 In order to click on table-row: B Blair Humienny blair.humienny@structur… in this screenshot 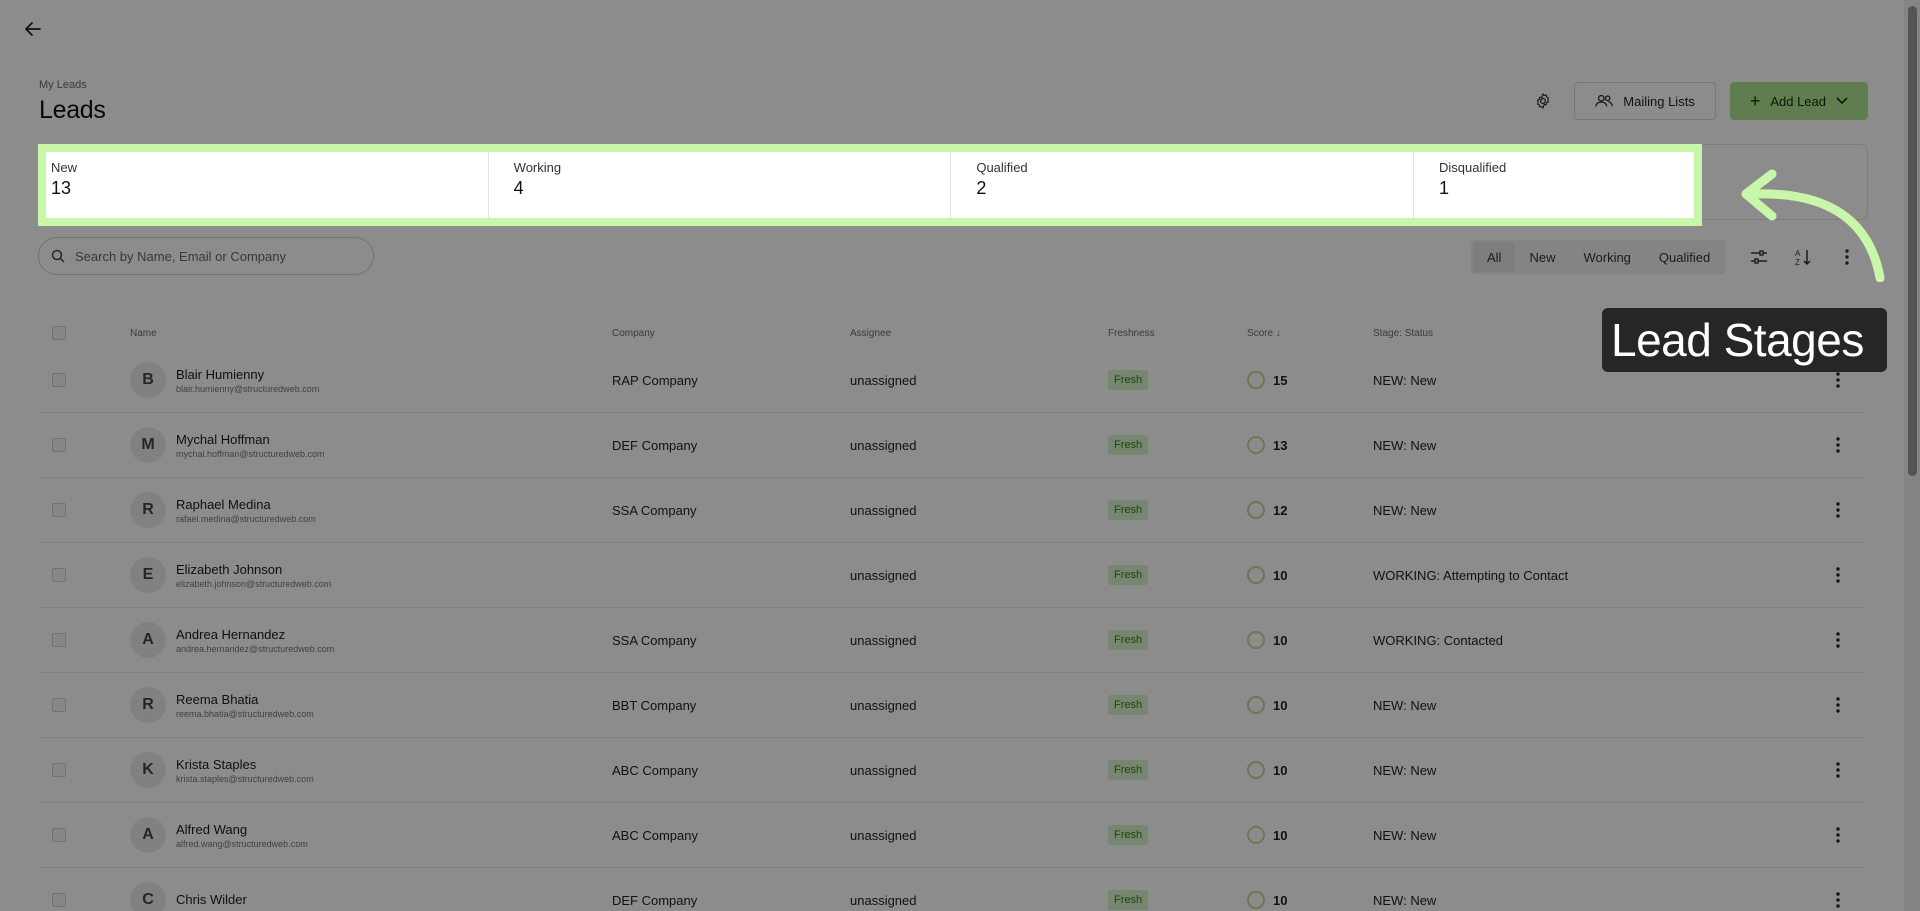, I will do `click(952, 380)`.